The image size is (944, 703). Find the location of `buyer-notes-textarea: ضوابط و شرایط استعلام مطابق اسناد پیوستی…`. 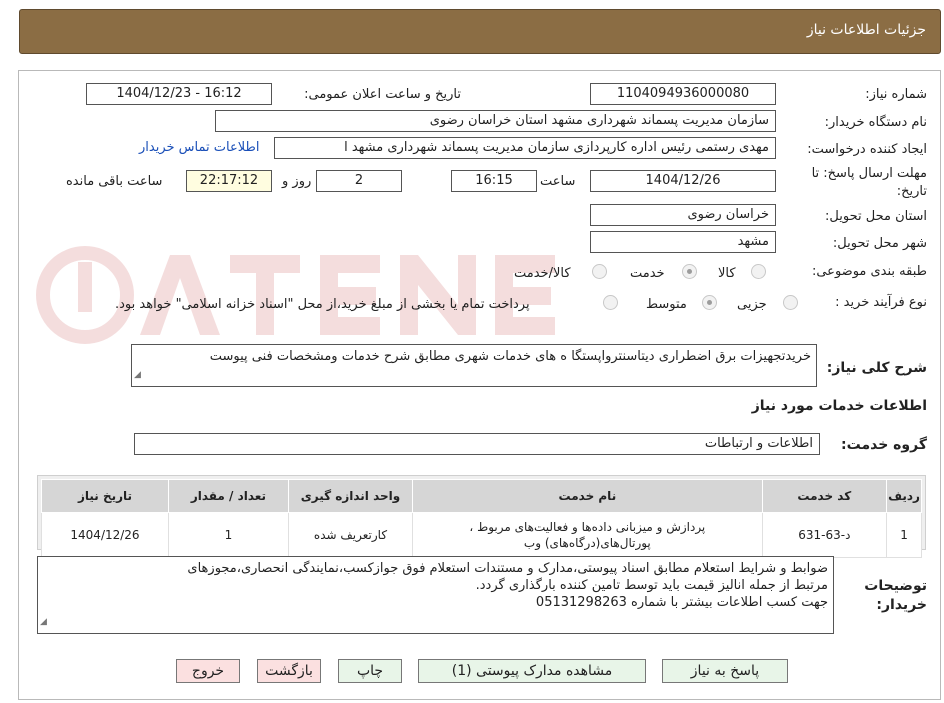

buyer-notes-textarea: ضوابط و شرایط استعلام مطابق اسناد پیوستی… is located at coordinates (435, 595).